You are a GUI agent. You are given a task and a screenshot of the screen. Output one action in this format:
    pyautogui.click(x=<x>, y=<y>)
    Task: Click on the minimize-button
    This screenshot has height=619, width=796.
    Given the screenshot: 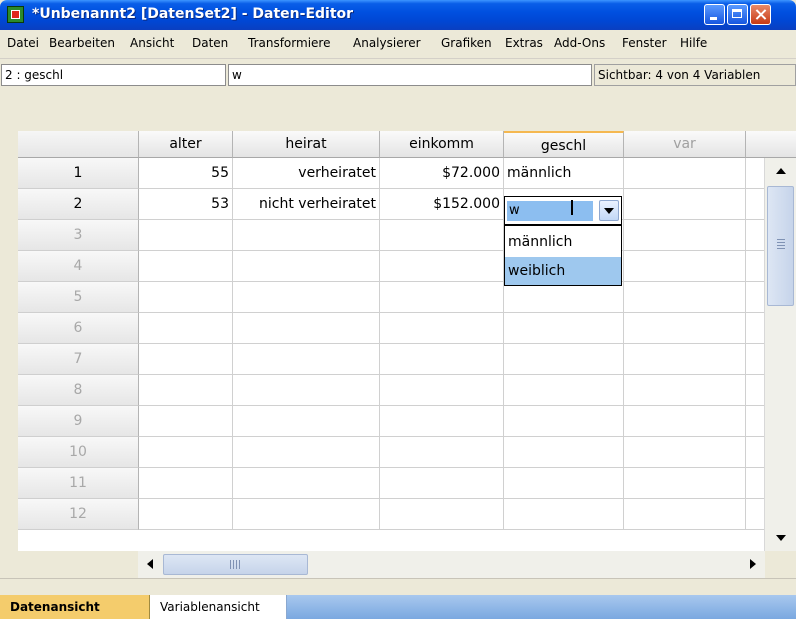 What is the action you would take?
    pyautogui.click(x=714, y=14)
    